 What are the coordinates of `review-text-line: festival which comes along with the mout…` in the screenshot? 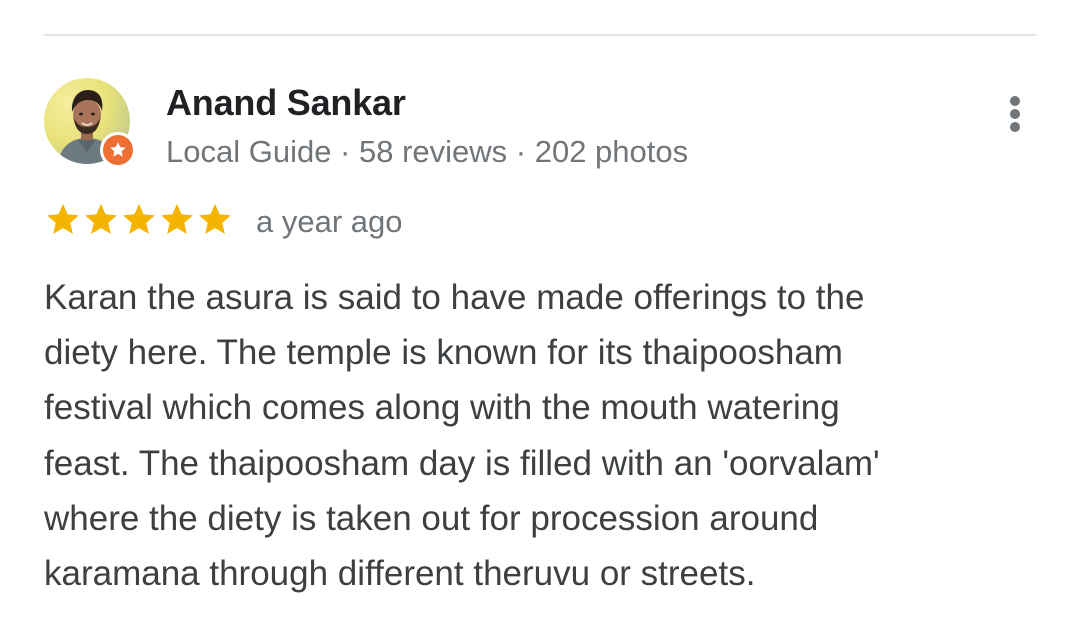 It's located at (442, 408).